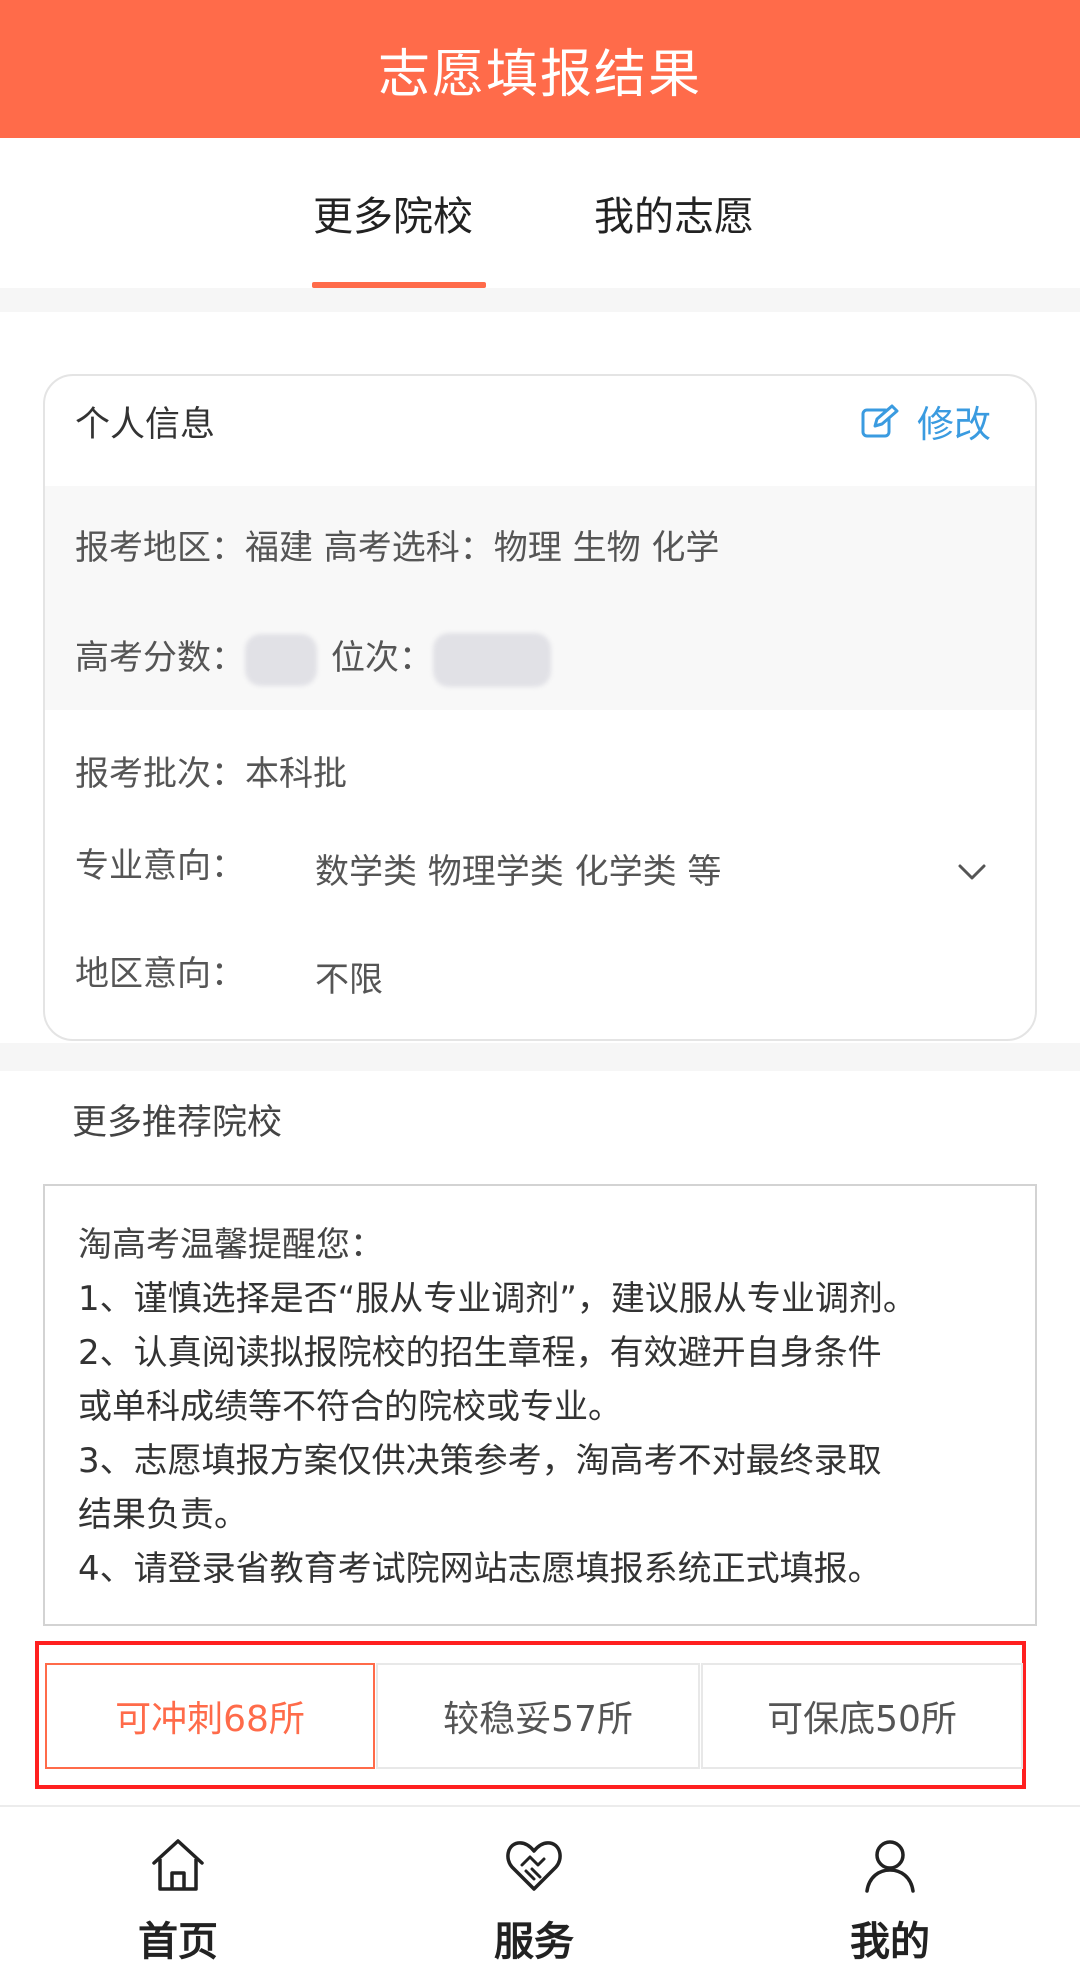 This screenshot has height=1987, width=1080. I want to click on bottom-nav: 首页 服务 我的, so click(540, 1896).